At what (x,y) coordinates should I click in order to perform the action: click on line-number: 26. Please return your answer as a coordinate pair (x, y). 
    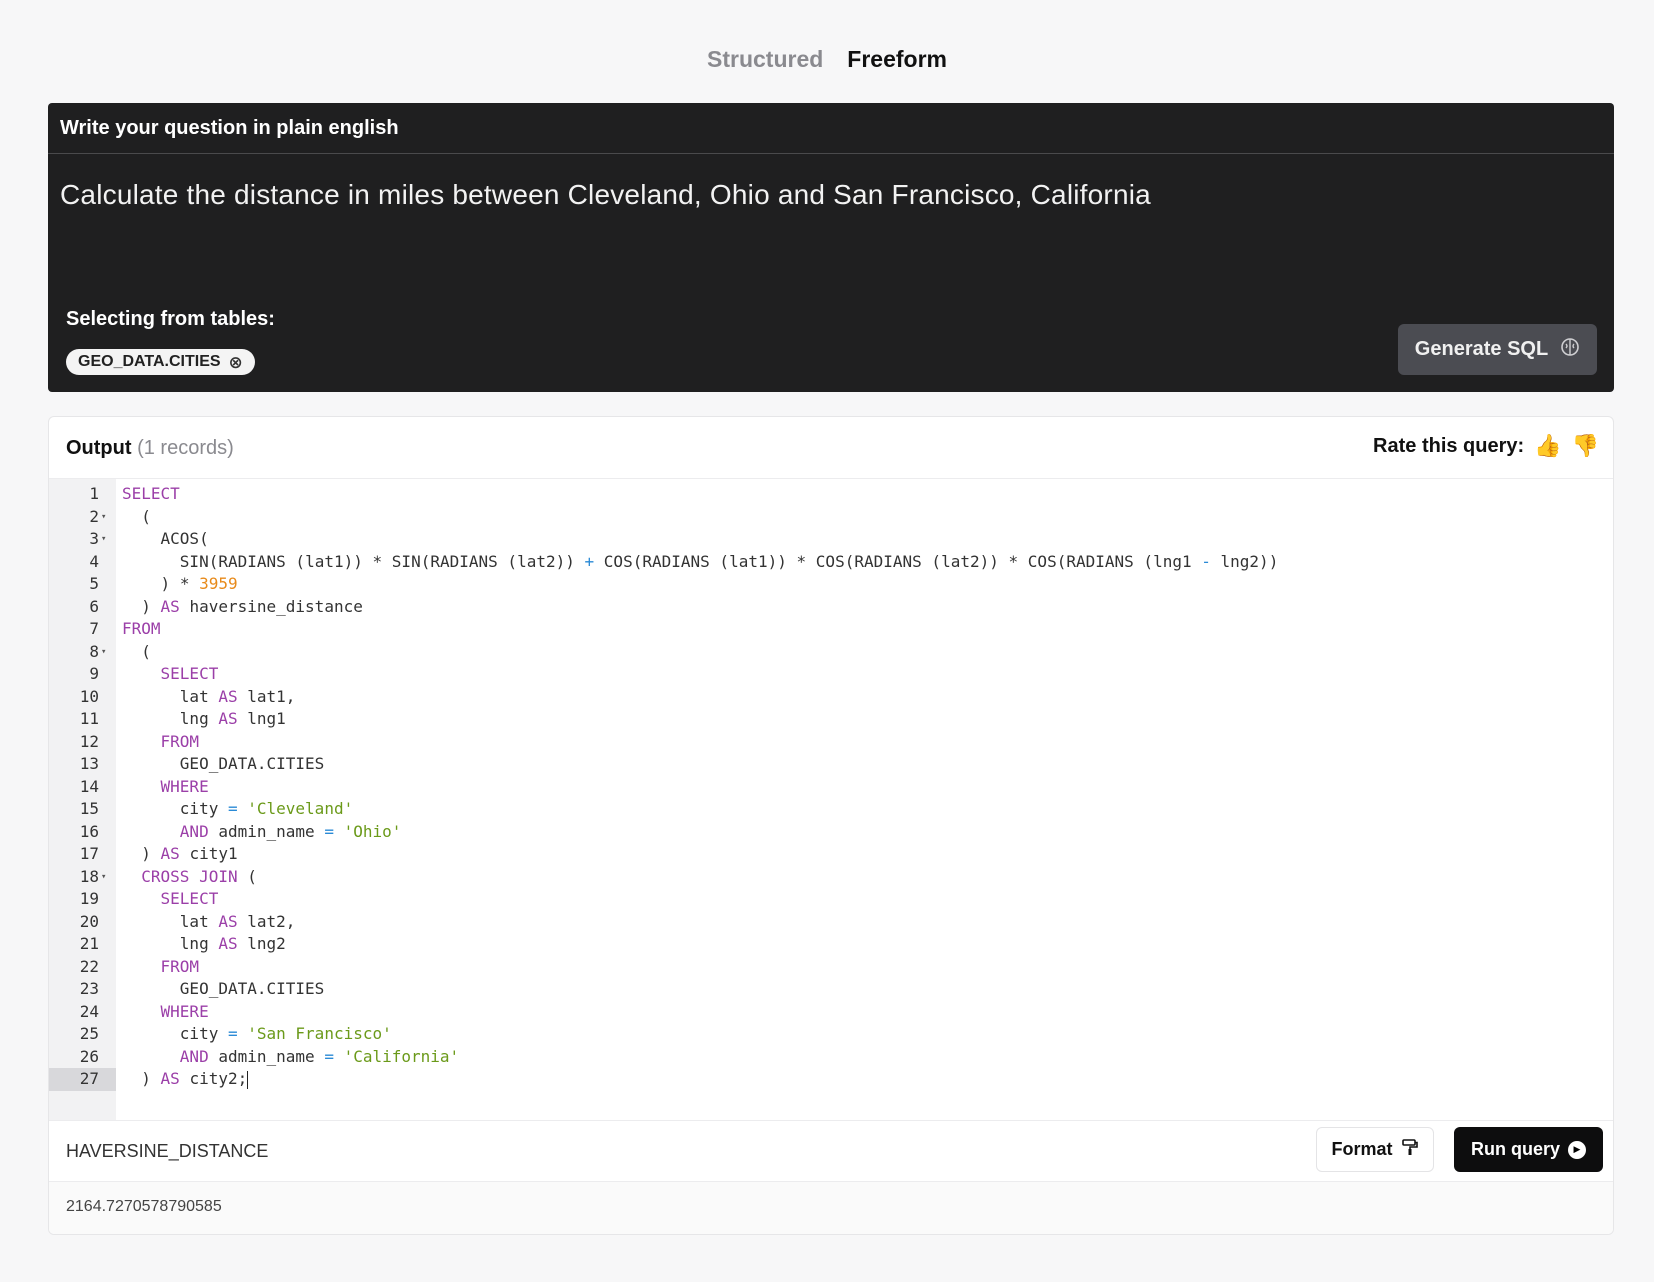
    Looking at the image, I should click on (89, 1056).